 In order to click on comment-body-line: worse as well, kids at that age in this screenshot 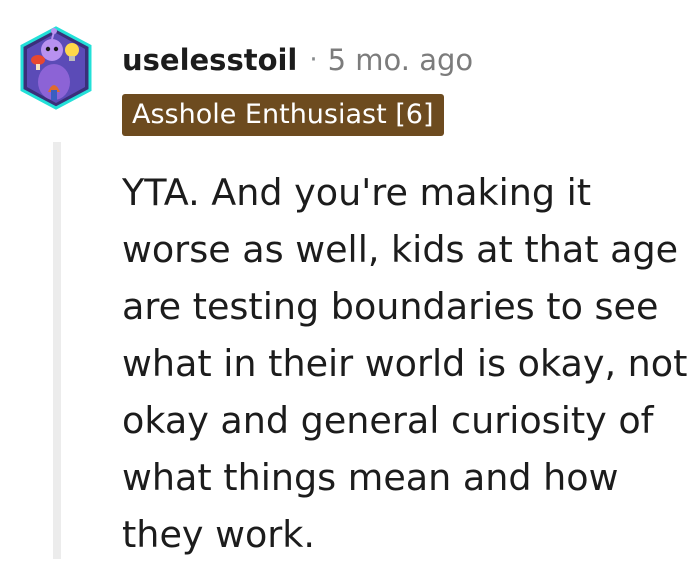, I will do `click(400, 249)`.